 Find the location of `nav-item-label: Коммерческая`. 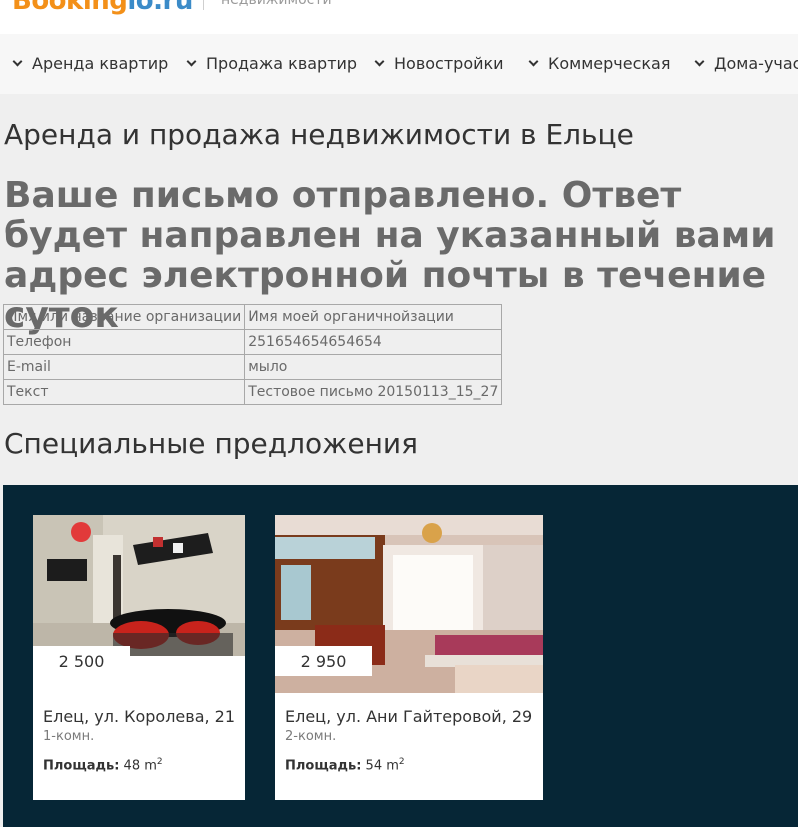

nav-item-label: Коммерческая is located at coordinates (609, 63).